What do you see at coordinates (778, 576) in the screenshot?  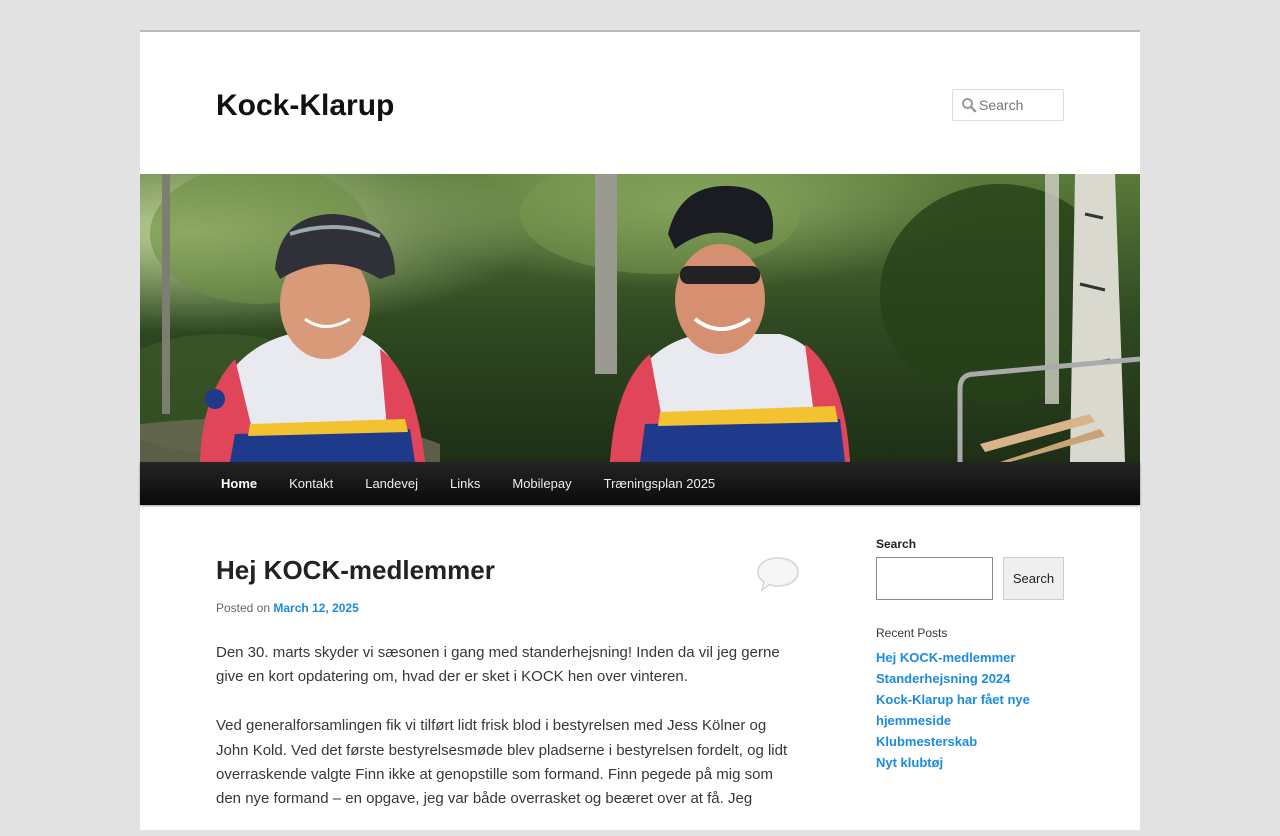 I see `comment-bubble-icon` at bounding box center [778, 576].